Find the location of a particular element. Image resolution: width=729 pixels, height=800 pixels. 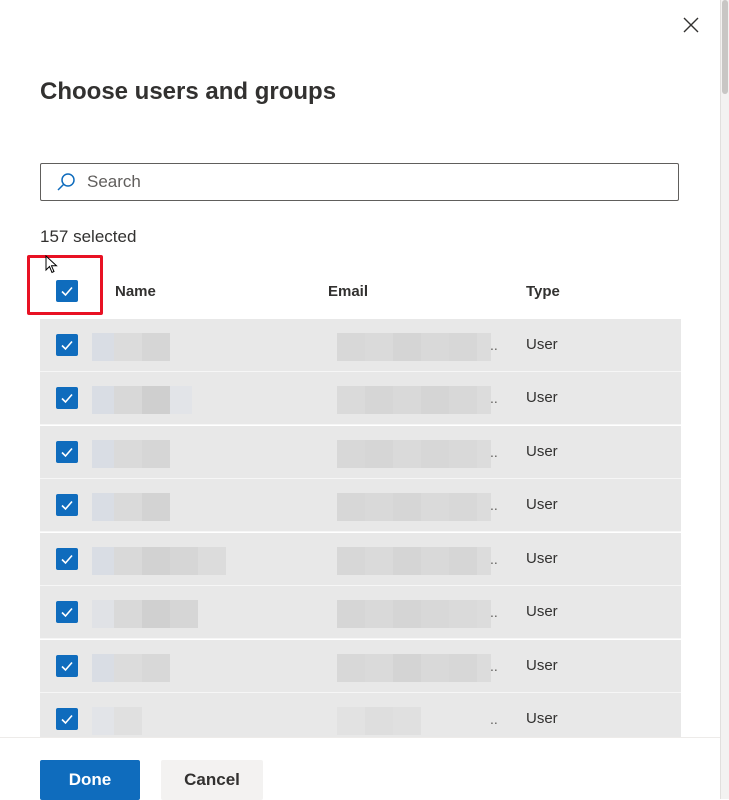

column-header-type: Type is located at coordinates (543, 291).